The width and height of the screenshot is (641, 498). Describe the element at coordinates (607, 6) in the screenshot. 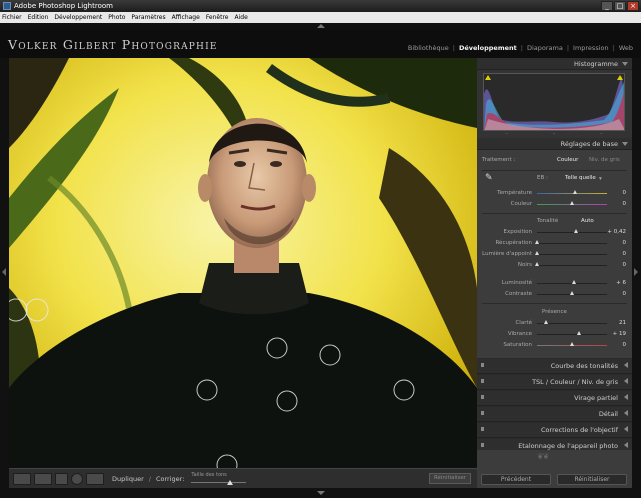

I see `minimize-button: _` at that location.